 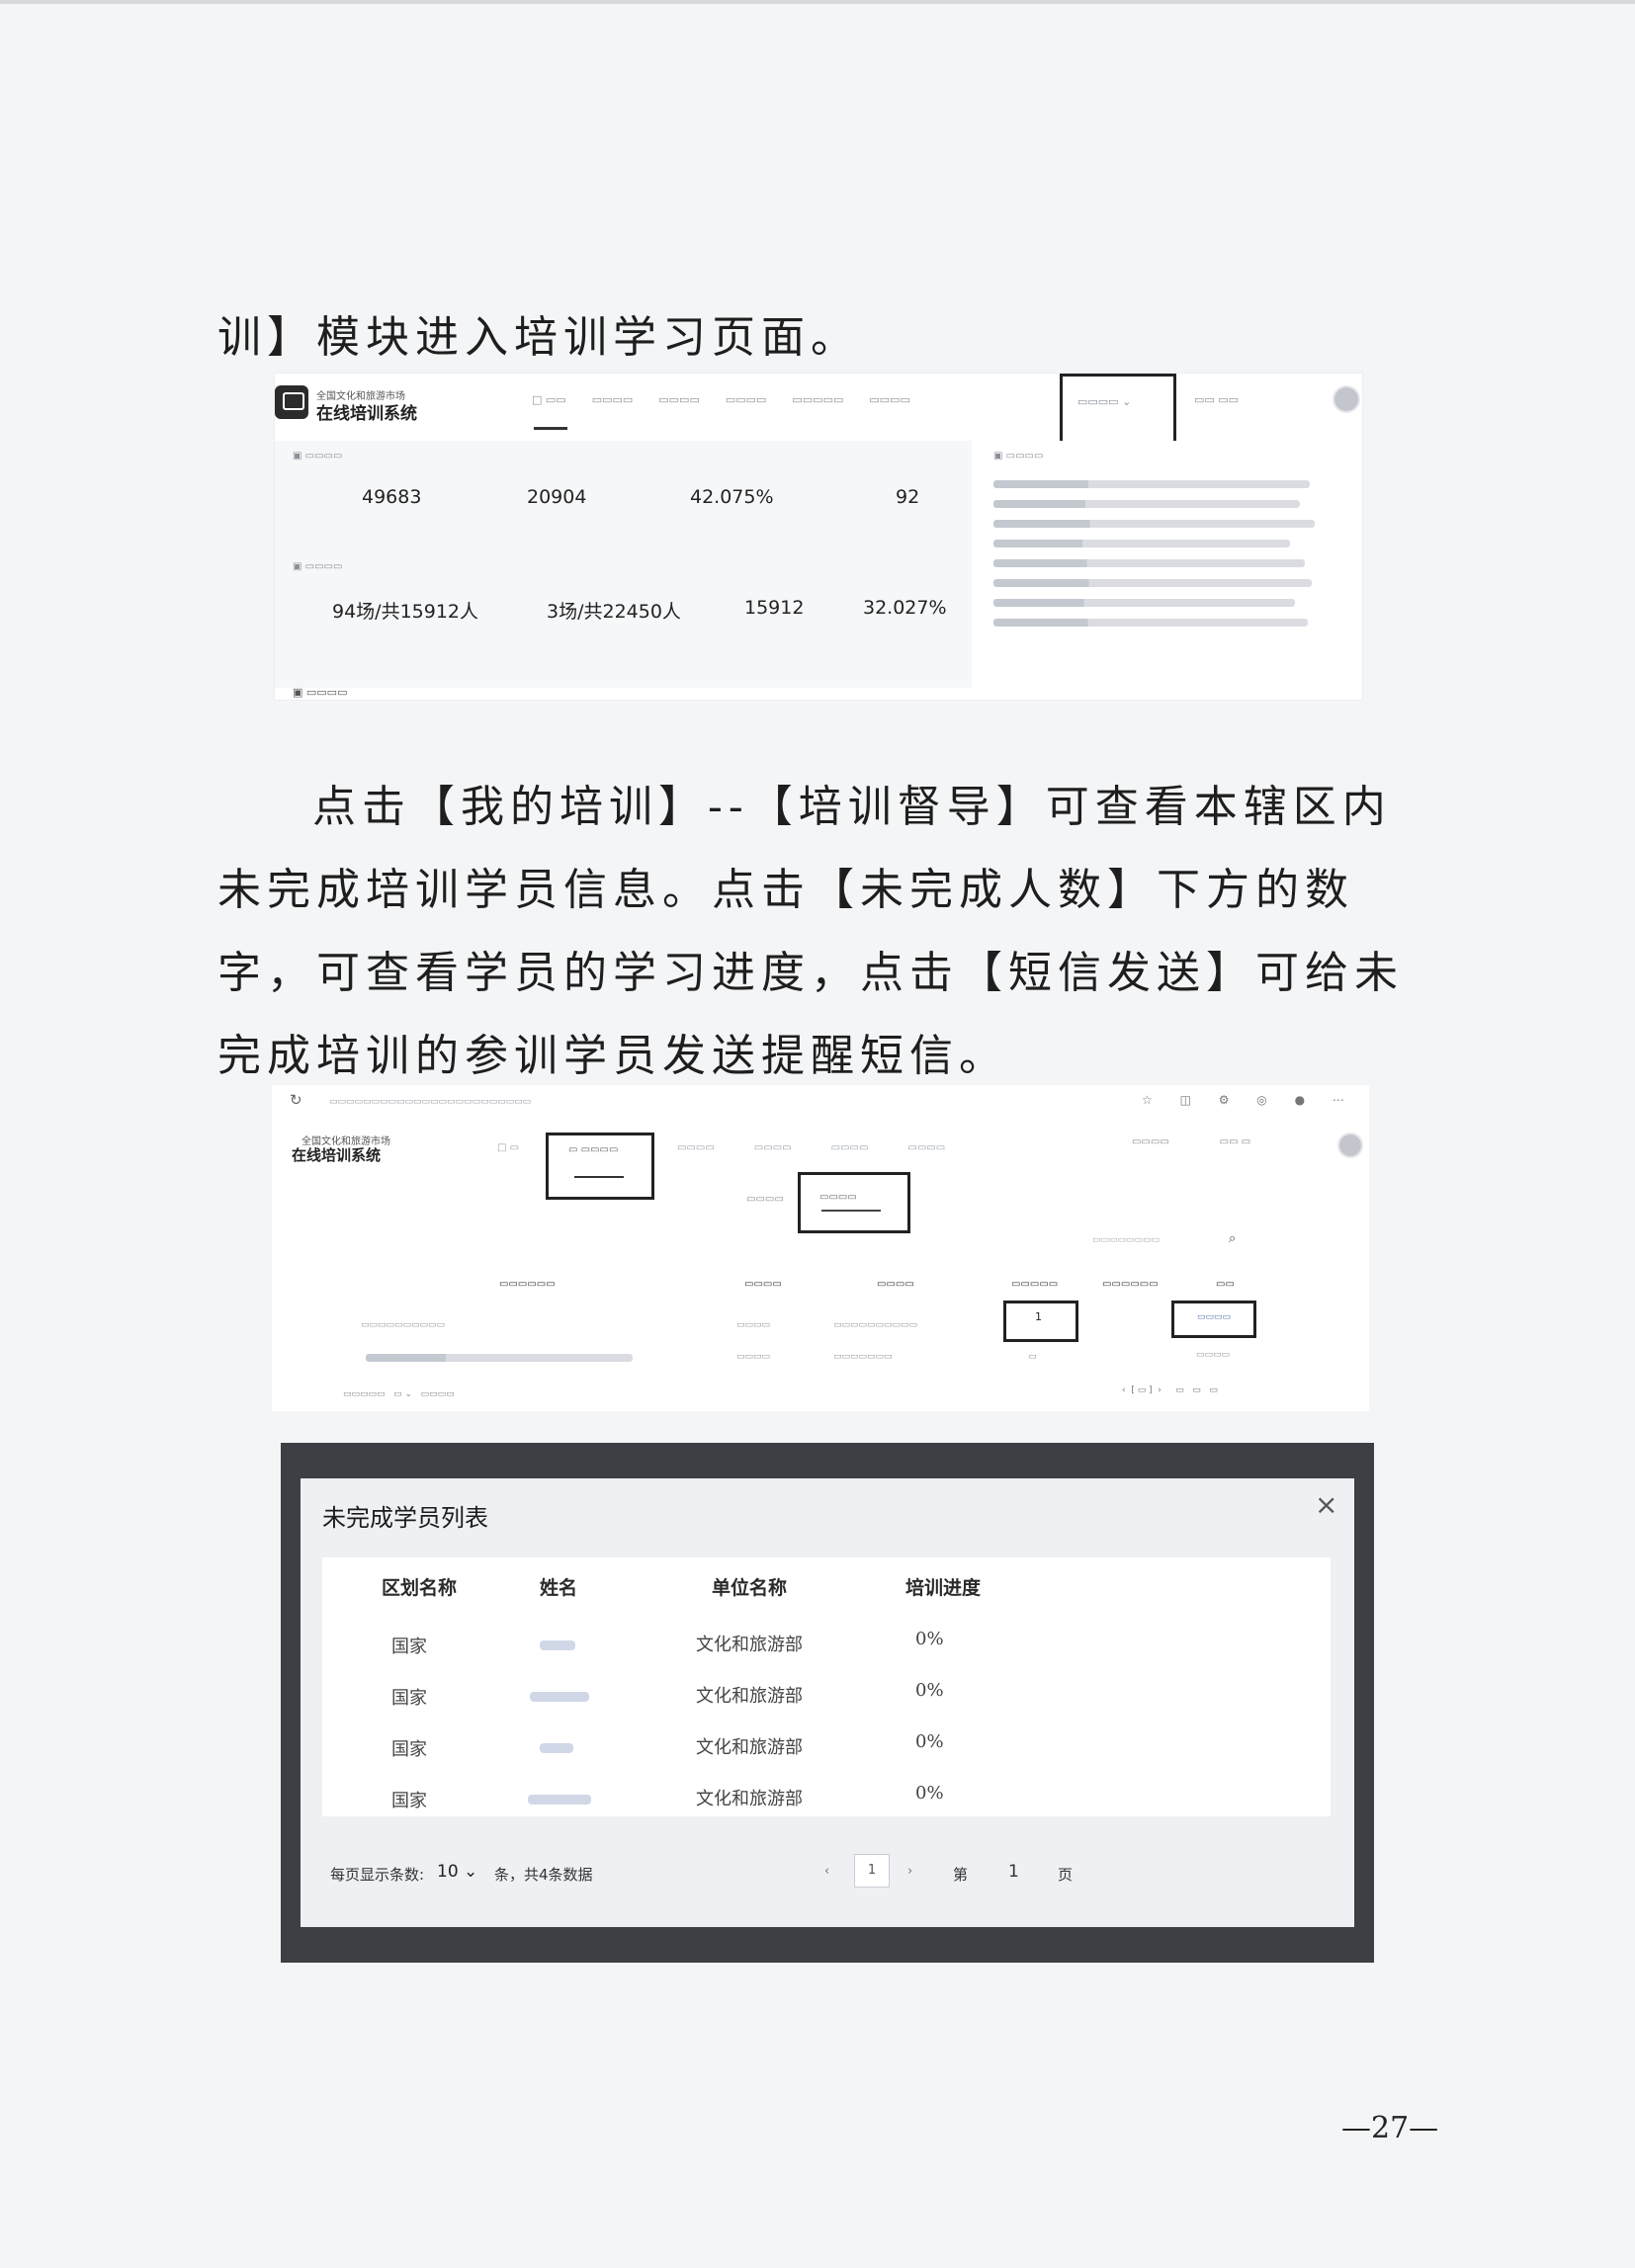 What do you see at coordinates (1126, 1240) in the screenshot?
I see `search-input: ▭▭▭▭▭▭▭▭` at bounding box center [1126, 1240].